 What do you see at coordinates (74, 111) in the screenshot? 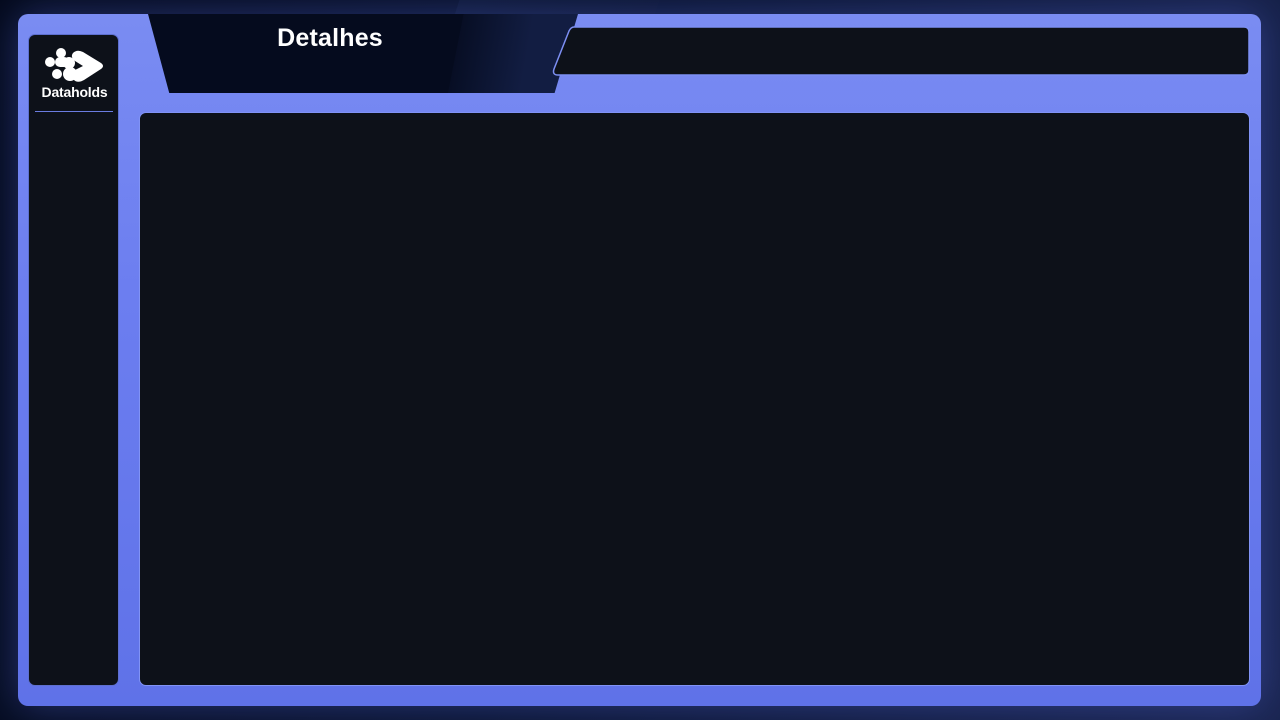
I see `sidebar-divider` at bounding box center [74, 111].